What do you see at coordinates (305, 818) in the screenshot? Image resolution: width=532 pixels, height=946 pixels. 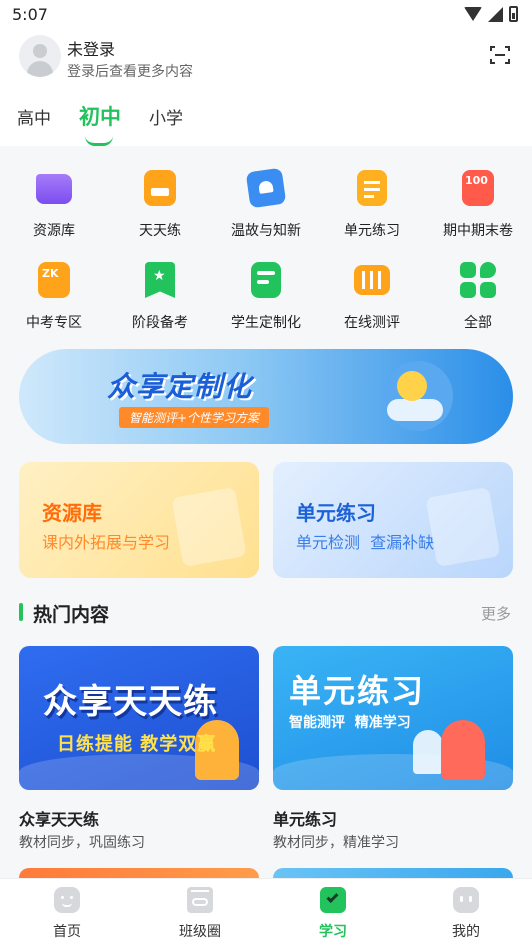 I see `hot-item-title: 单元练习` at bounding box center [305, 818].